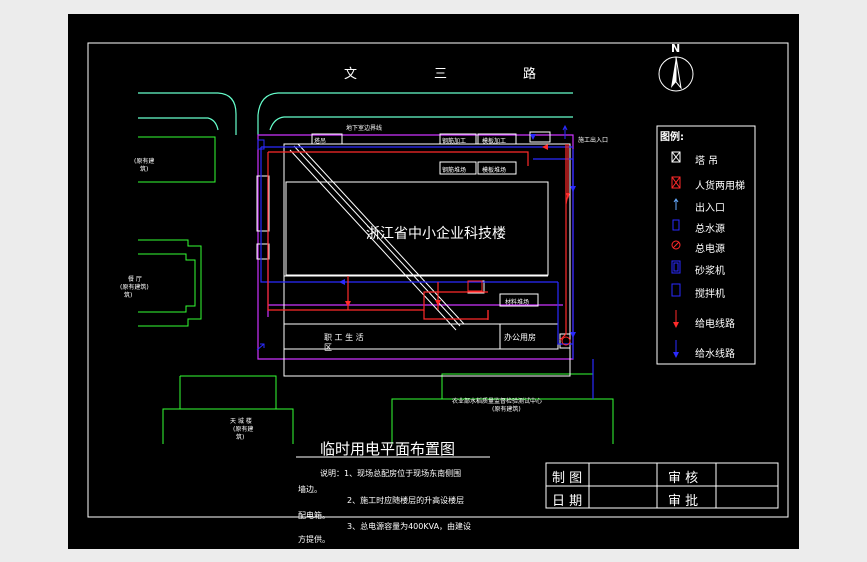 The height and width of the screenshot is (562, 867). What do you see at coordinates (715, 354) in the screenshot?
I see `legend-item-water-line: 给水线路` at bounding box center [715, 354].